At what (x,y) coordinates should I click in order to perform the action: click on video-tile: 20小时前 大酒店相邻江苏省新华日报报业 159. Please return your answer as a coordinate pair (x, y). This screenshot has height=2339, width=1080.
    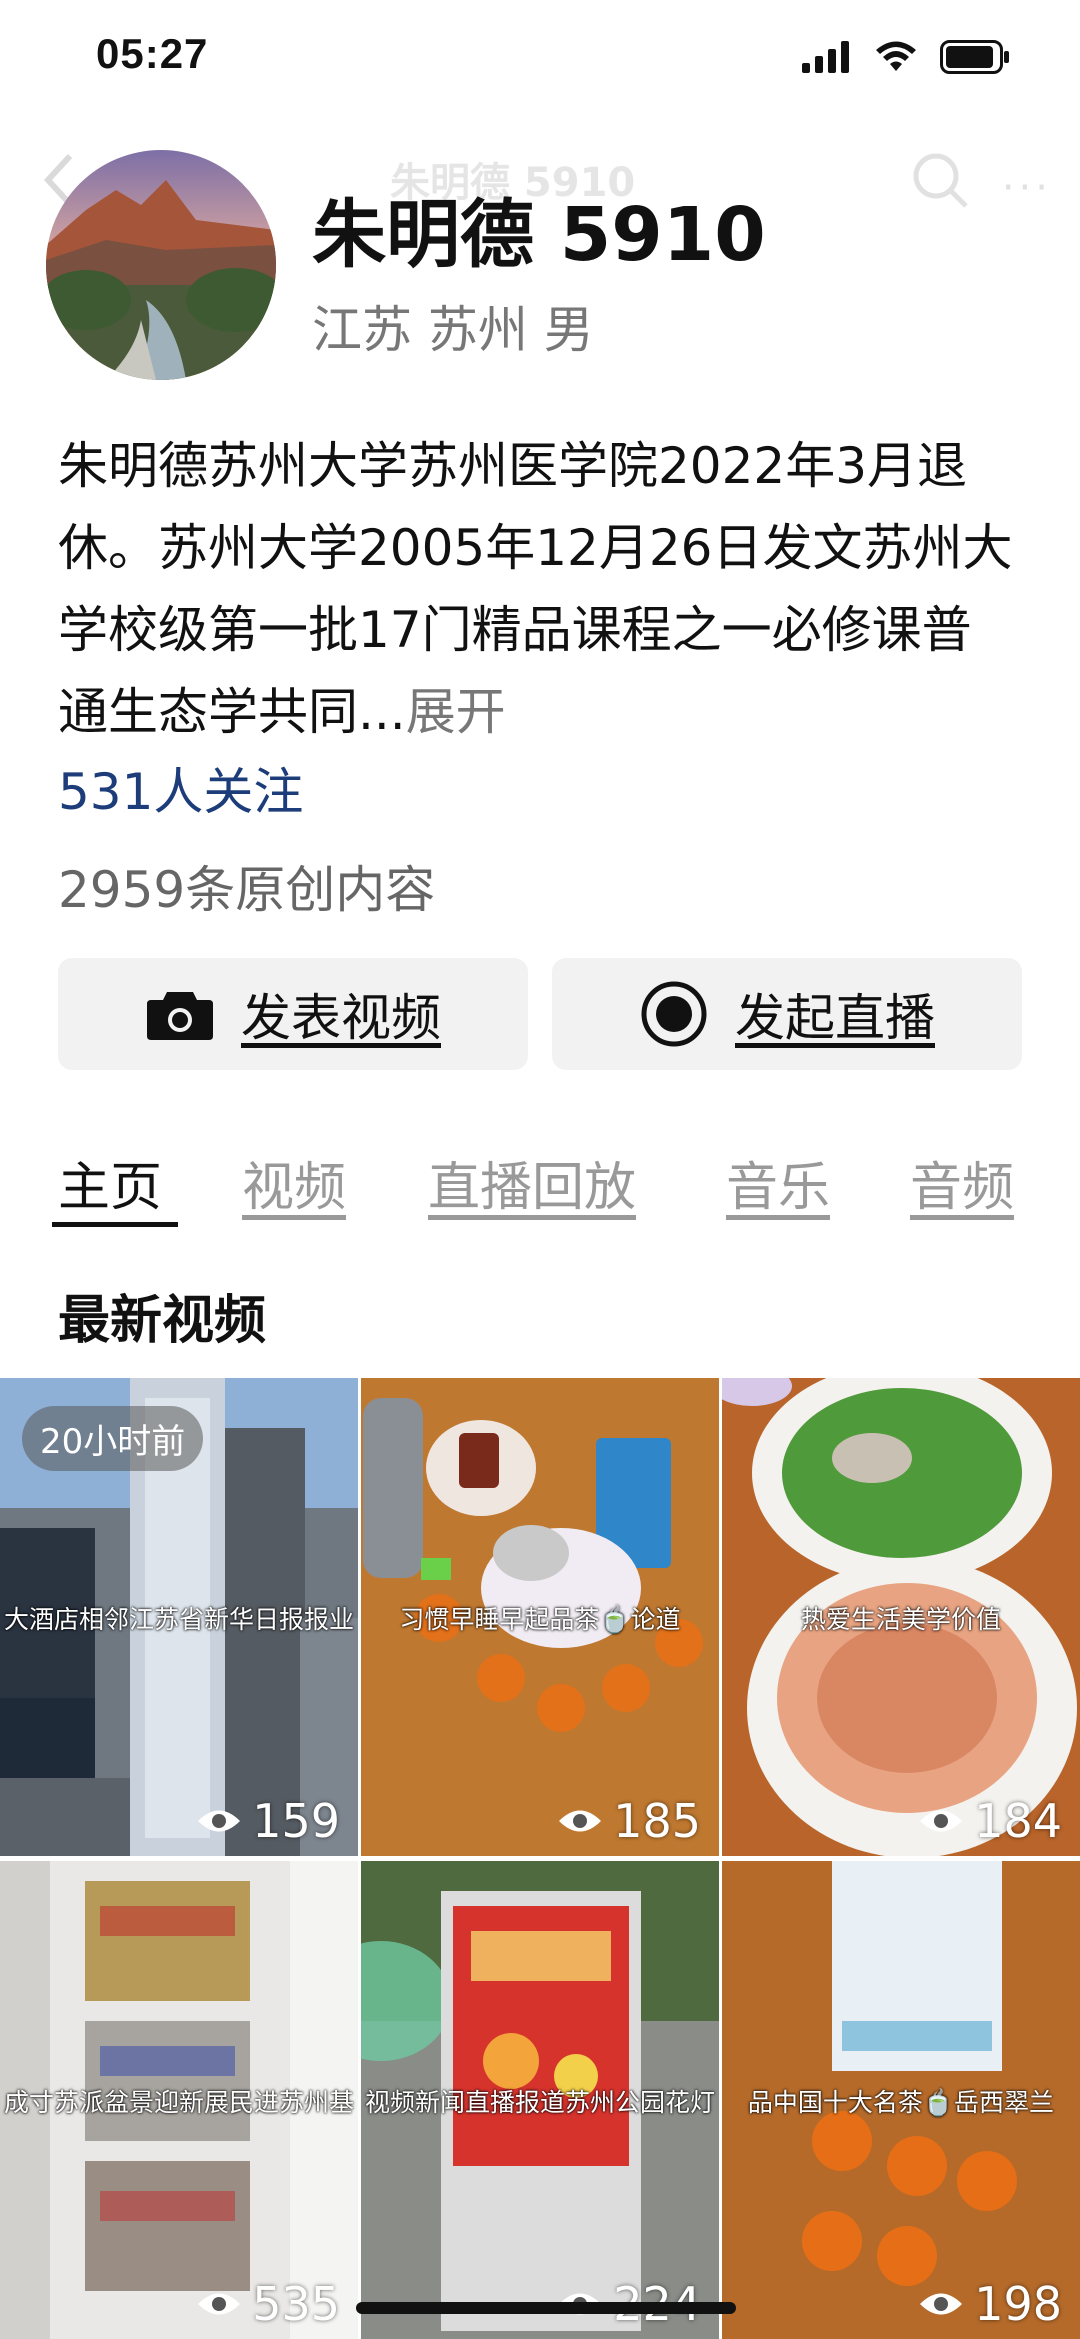
    Looking at the image, I should click on (179, 1617).